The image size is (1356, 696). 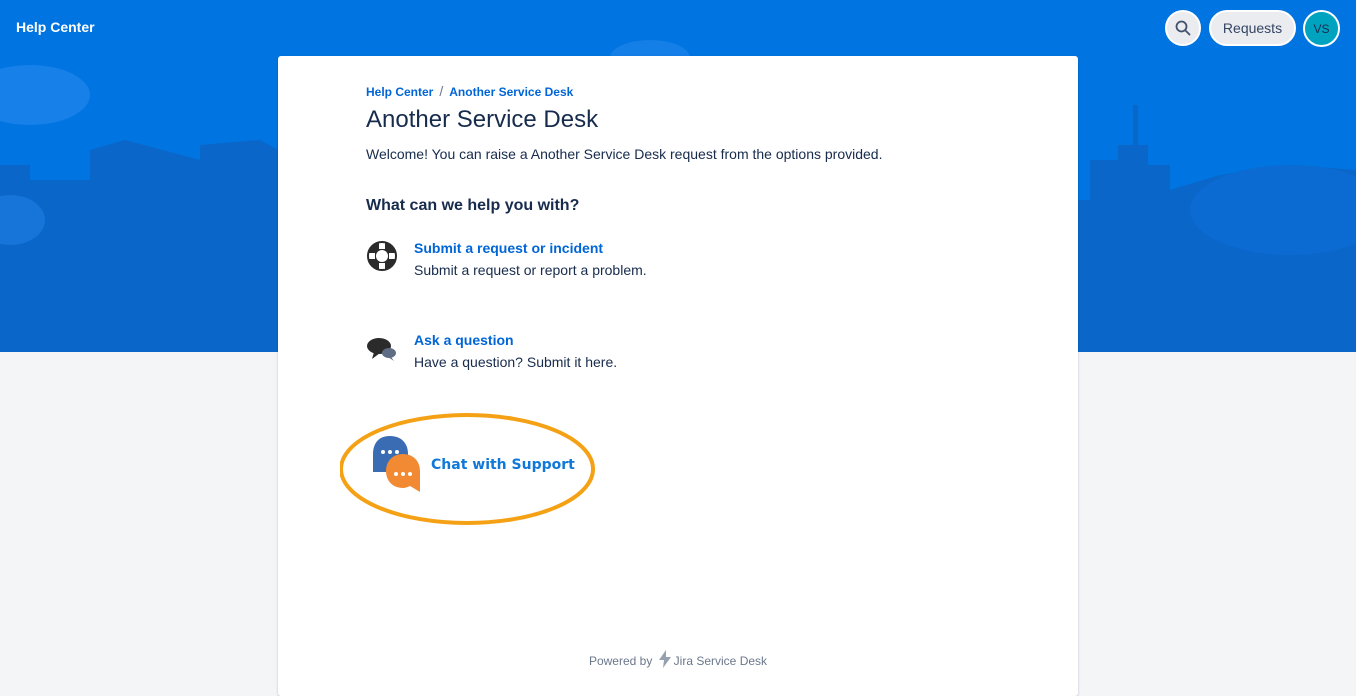 I want to click on chat-with-support-link: Chat with Support, so click(x=503, y=465).